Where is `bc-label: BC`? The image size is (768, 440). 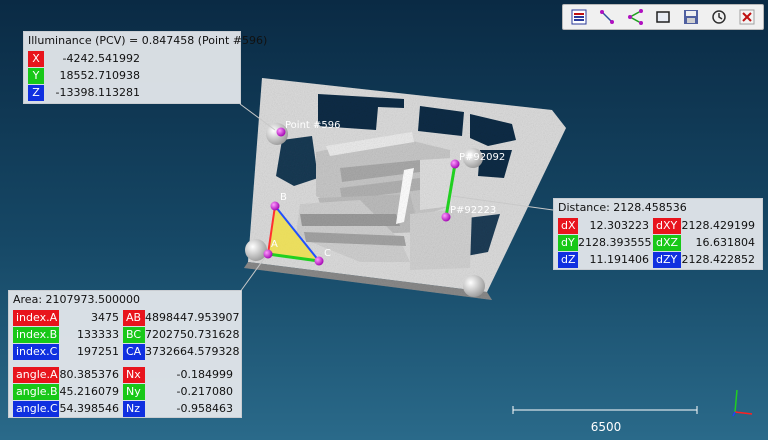 bc-label: BC is located at coordinates (134, 334).